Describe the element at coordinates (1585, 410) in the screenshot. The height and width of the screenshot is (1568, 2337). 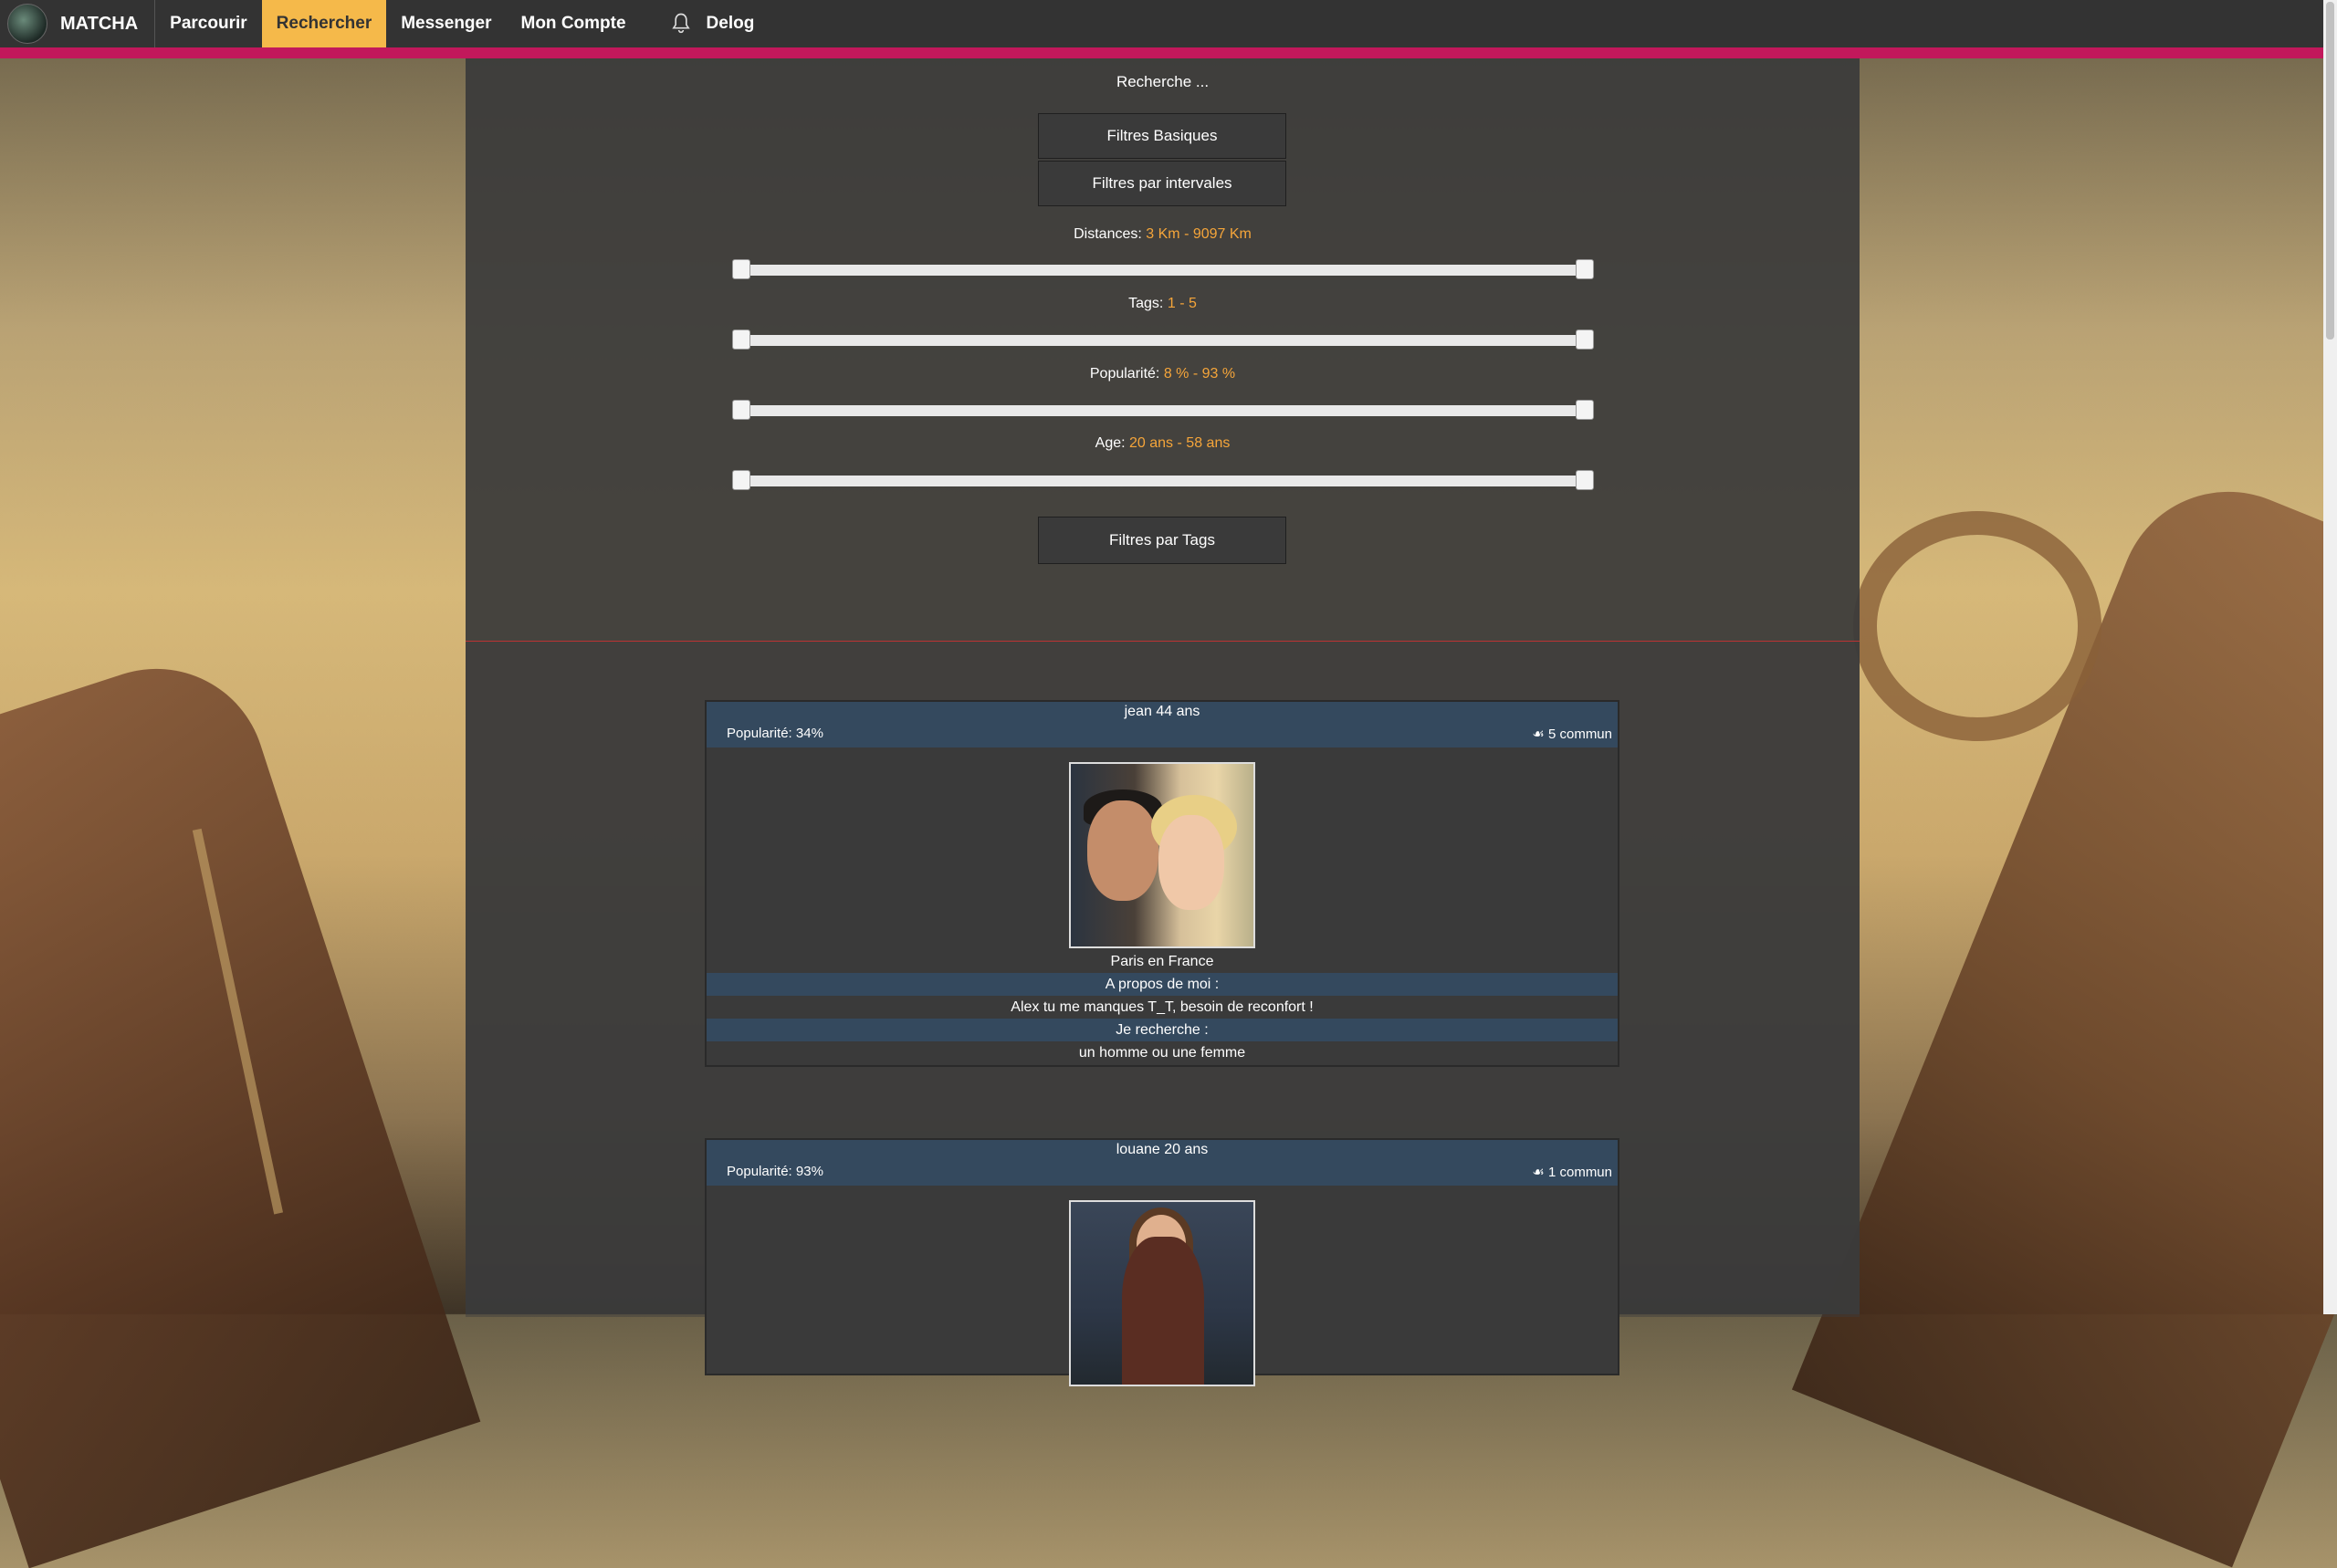
I see `popularity-max-handle` at that location.